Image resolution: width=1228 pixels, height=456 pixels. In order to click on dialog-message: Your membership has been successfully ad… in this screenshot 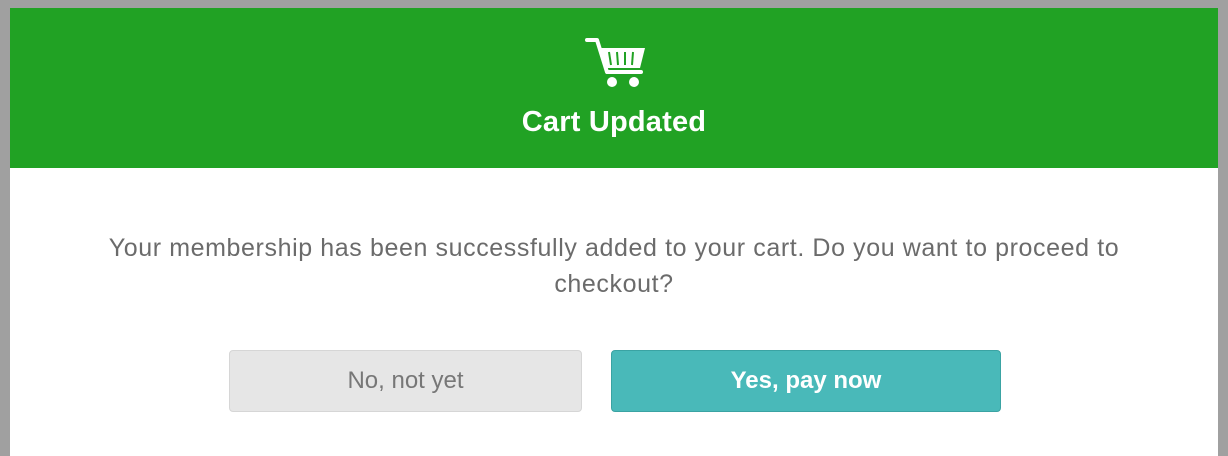, I will do `click(614, 266)`.